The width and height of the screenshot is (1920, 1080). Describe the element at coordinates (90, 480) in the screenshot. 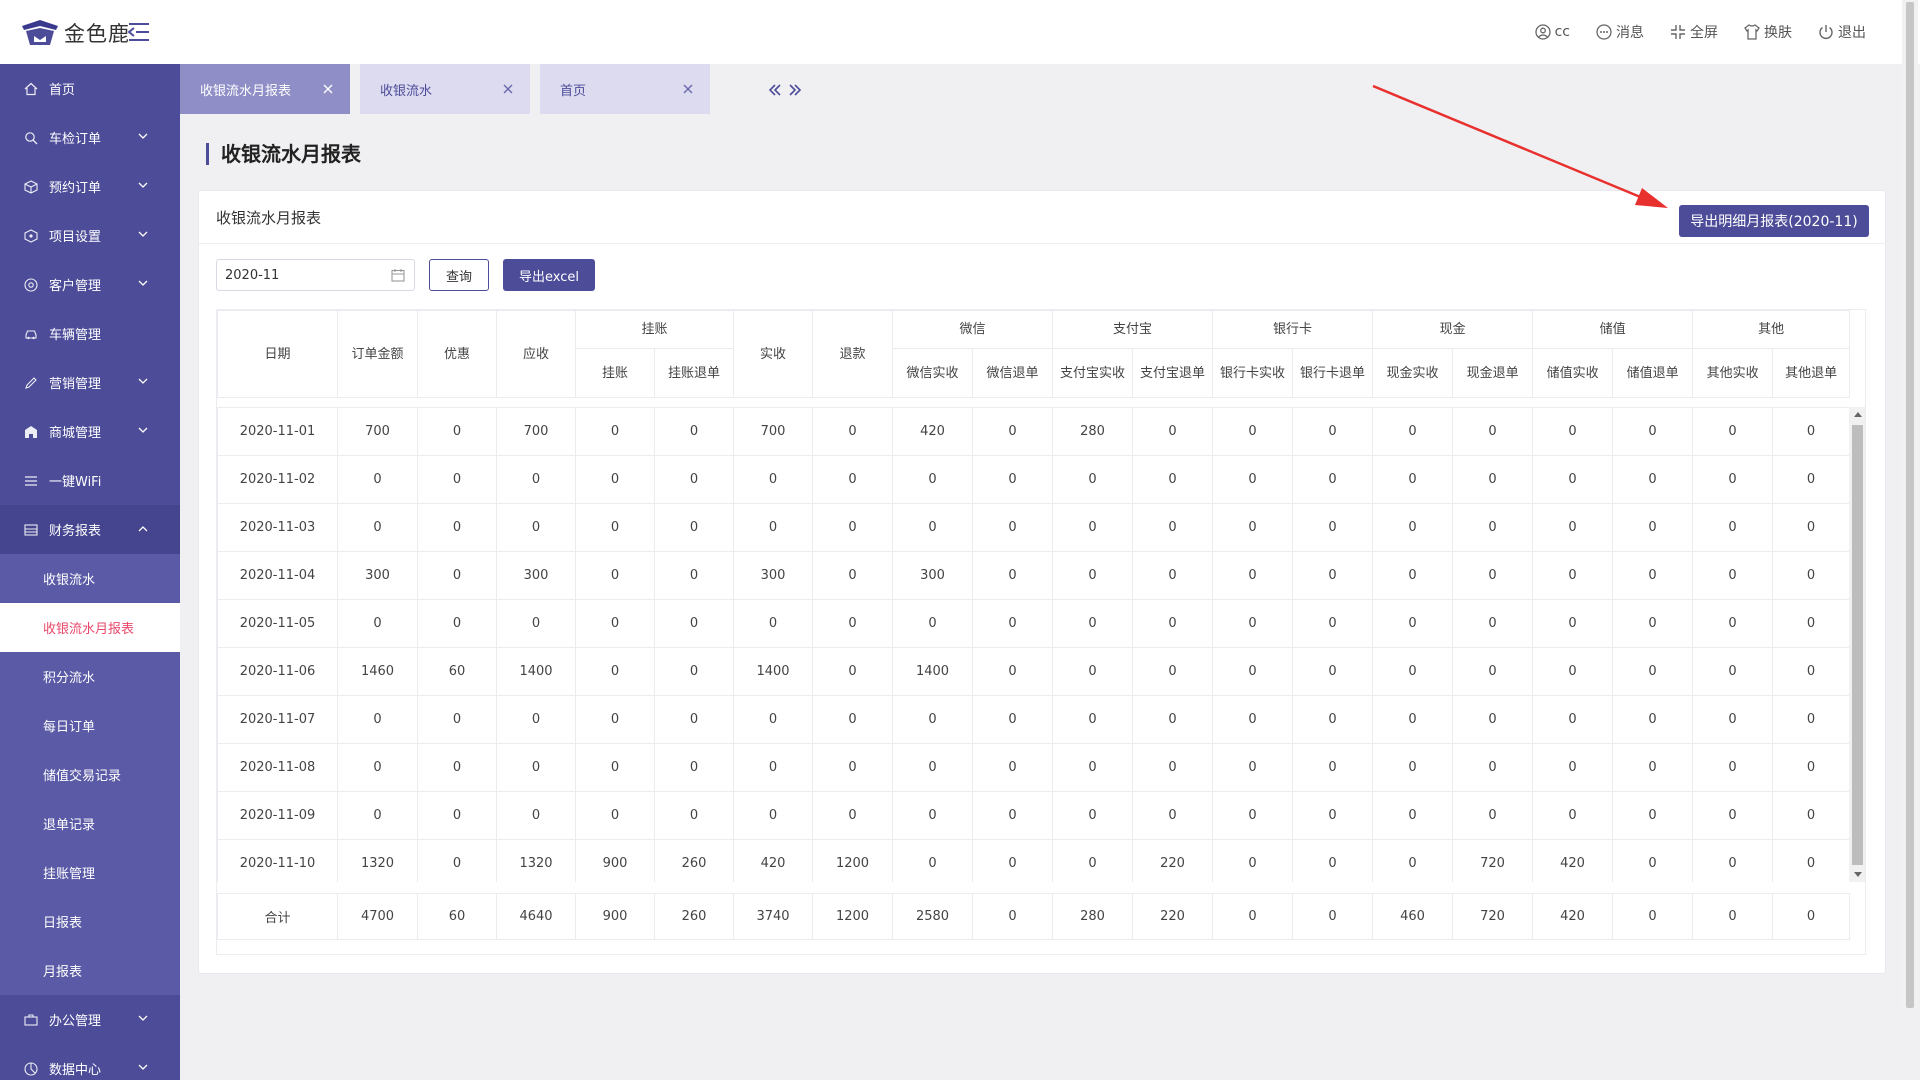

I see `sidebar-item-wifi: 一键WiFi` at that location.